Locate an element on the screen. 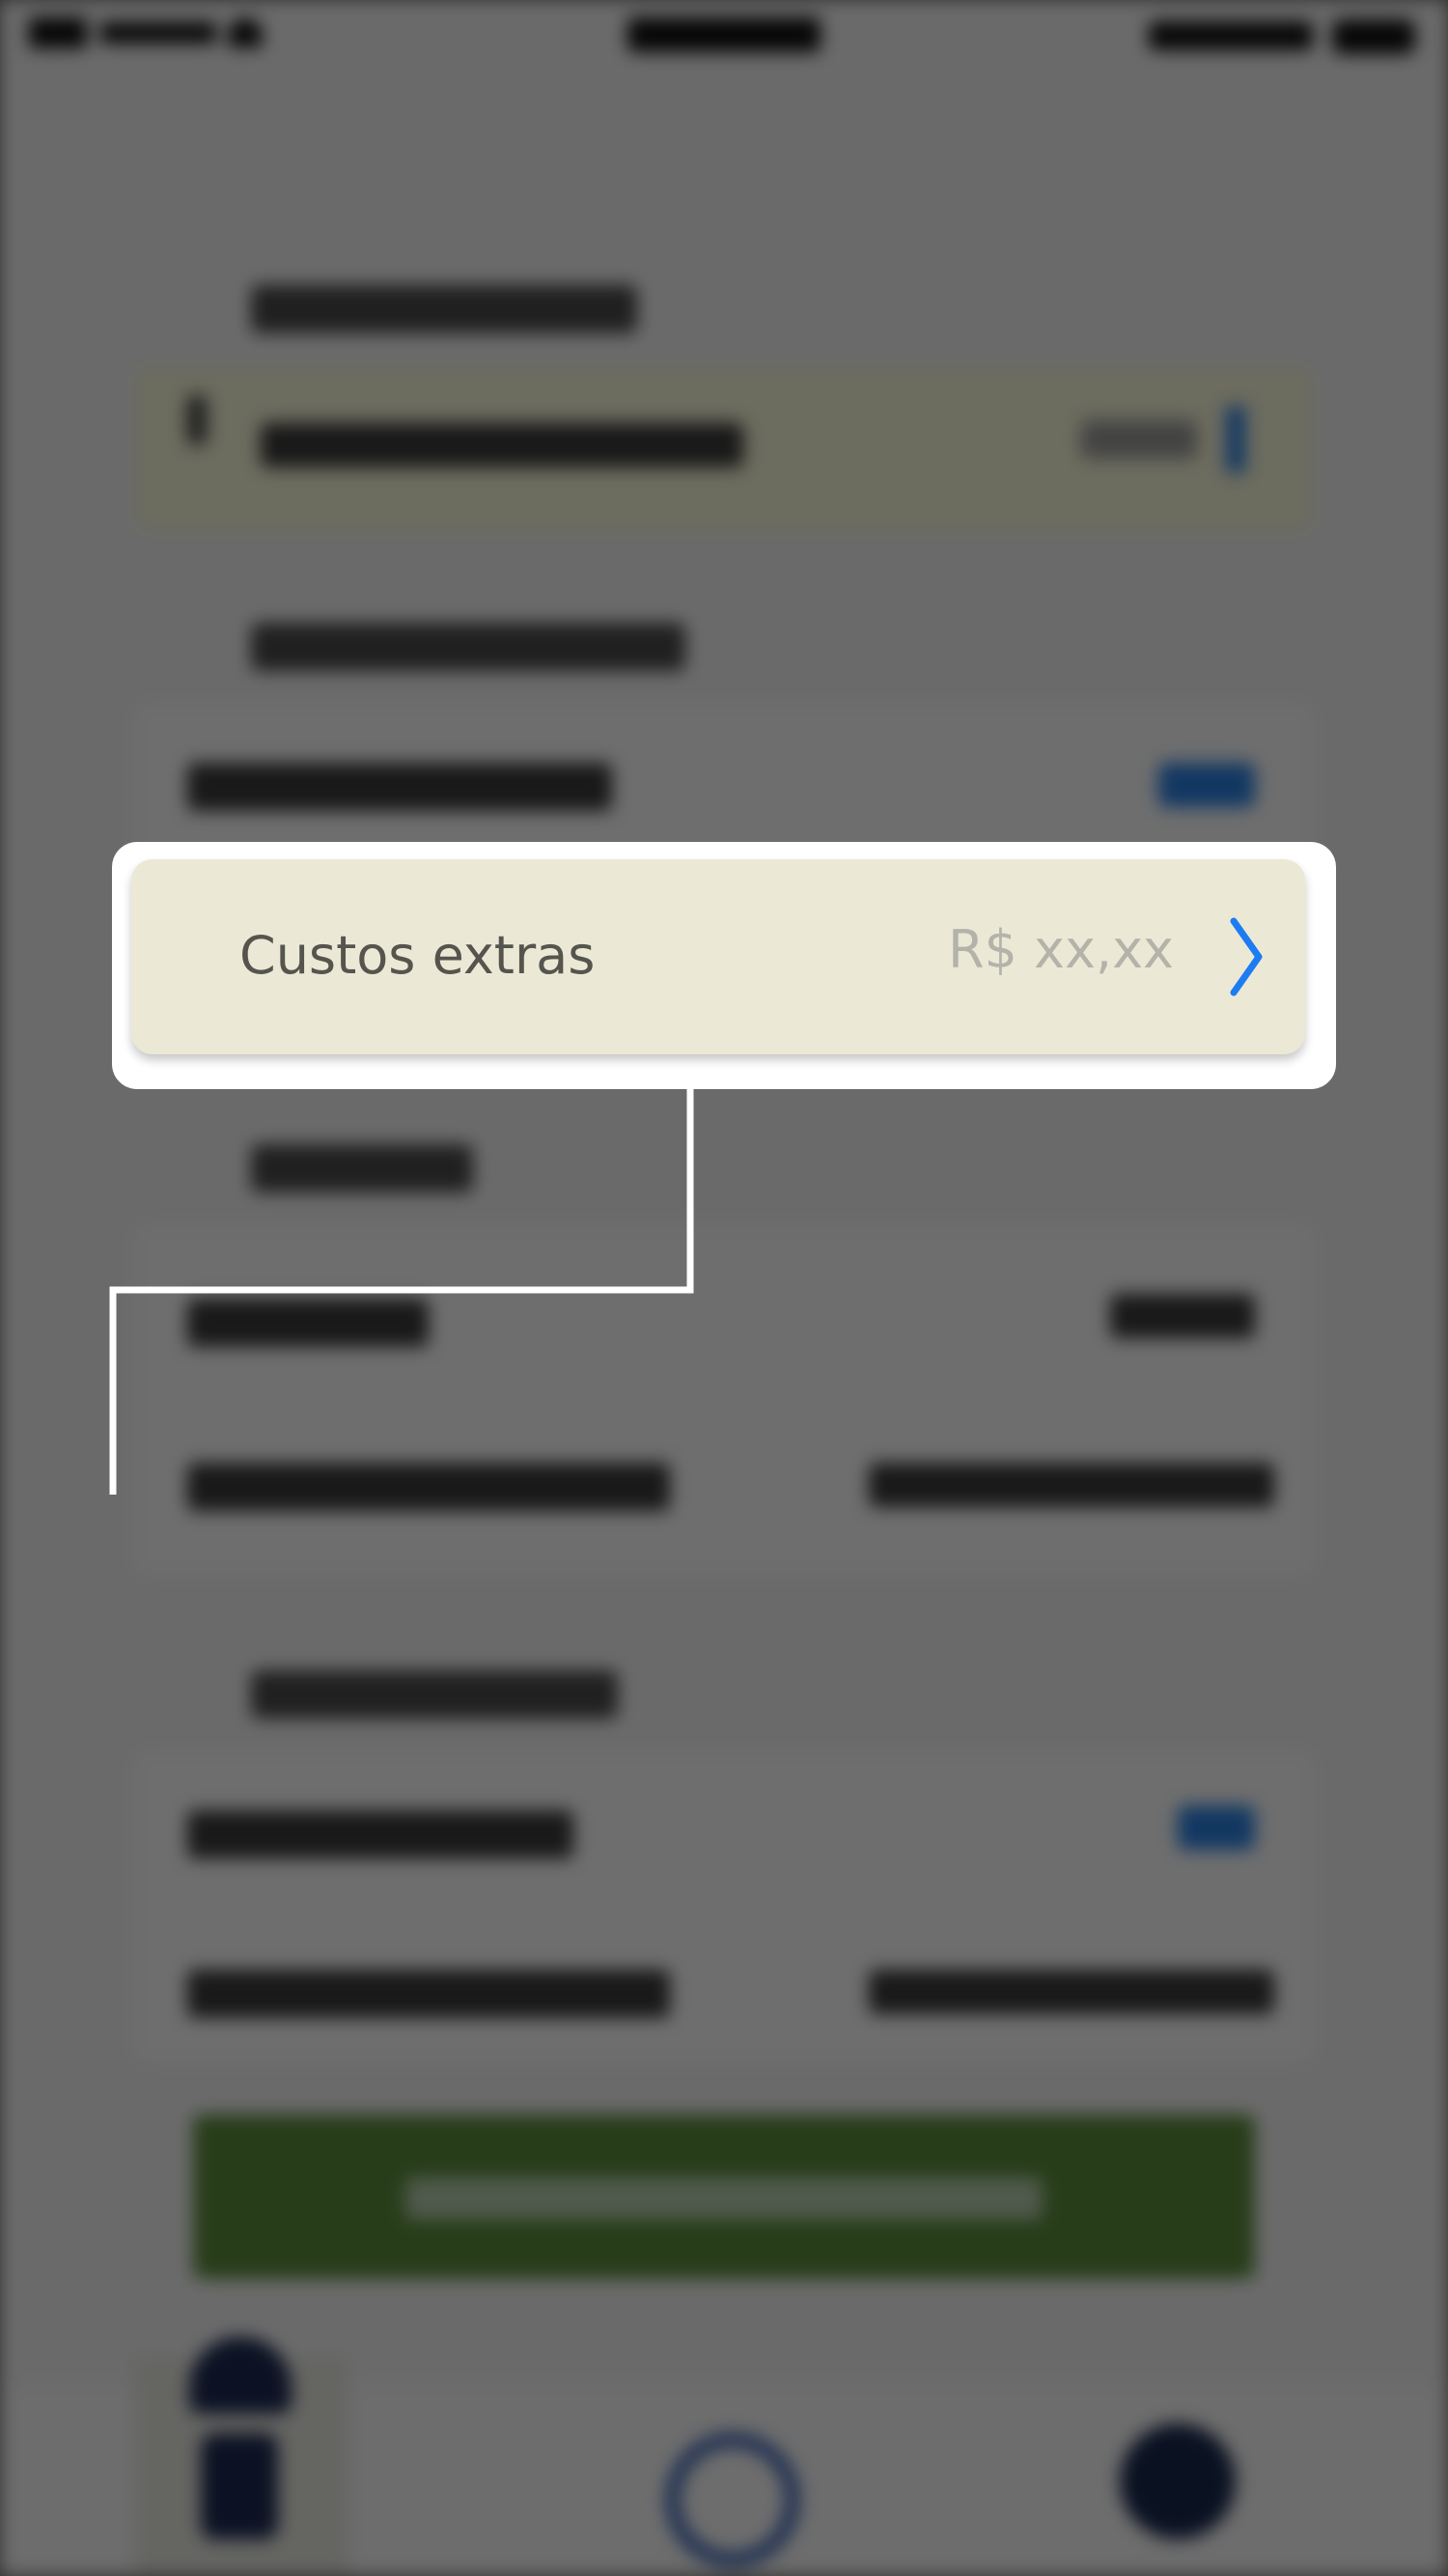 The height and width of the screenshot is (2576, 1448). custos-extras-label: Custos extras is located at coordinates (418, 956).